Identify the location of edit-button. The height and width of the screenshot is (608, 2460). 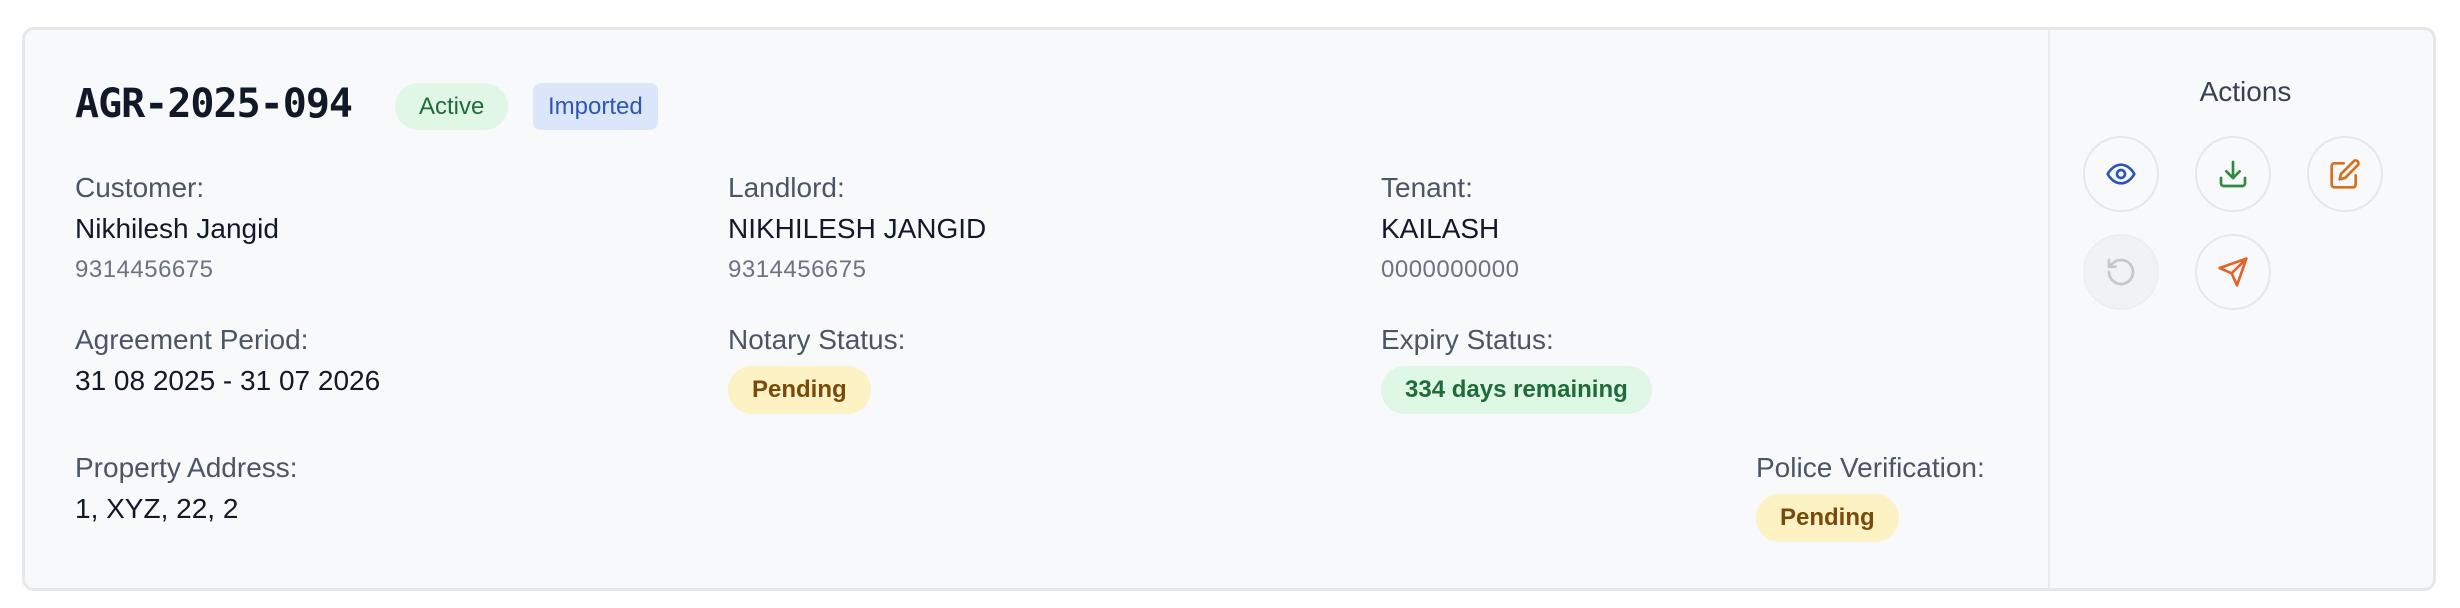
(2345, 174).